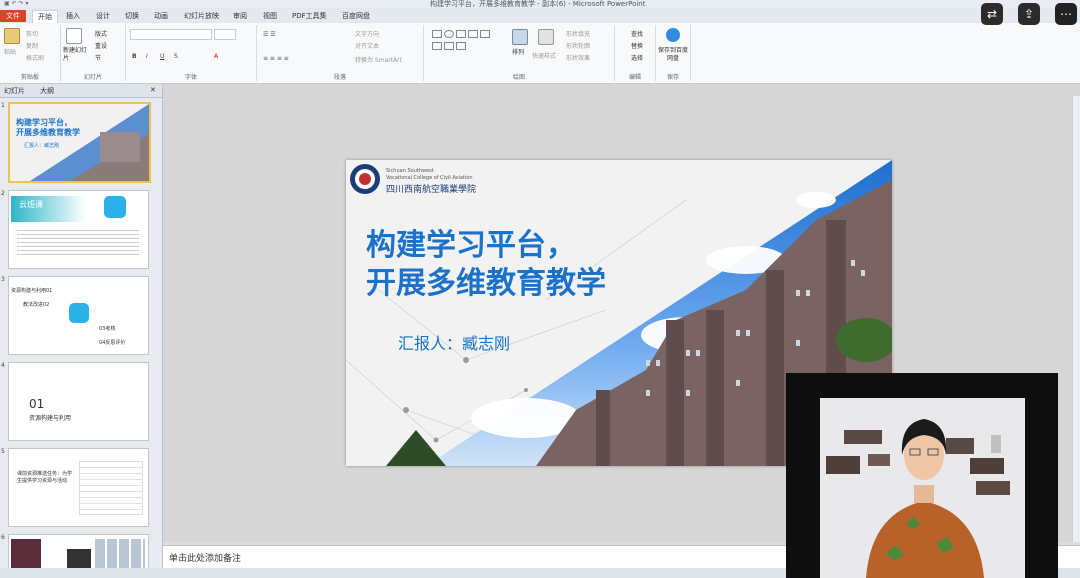  Describe the element at coordinates (112, 343) in the screenshot. I see `thumb-3-item-4: 04反思评价` at that location.